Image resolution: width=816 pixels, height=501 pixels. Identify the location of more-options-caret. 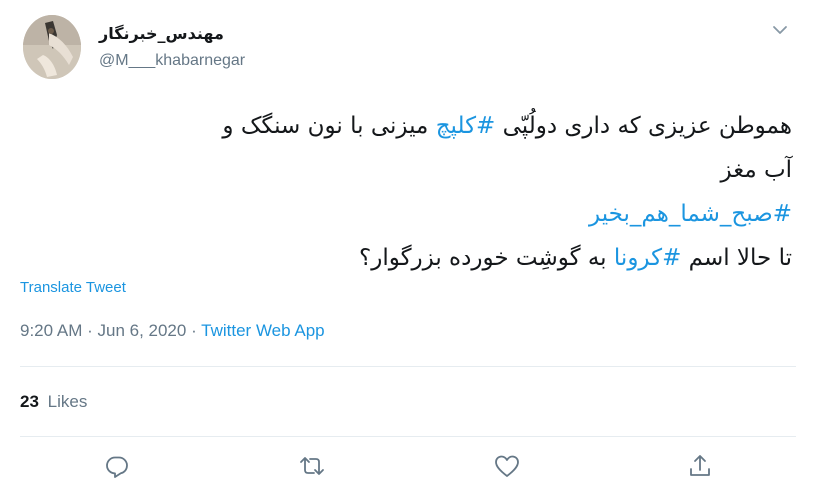
(780, 30).